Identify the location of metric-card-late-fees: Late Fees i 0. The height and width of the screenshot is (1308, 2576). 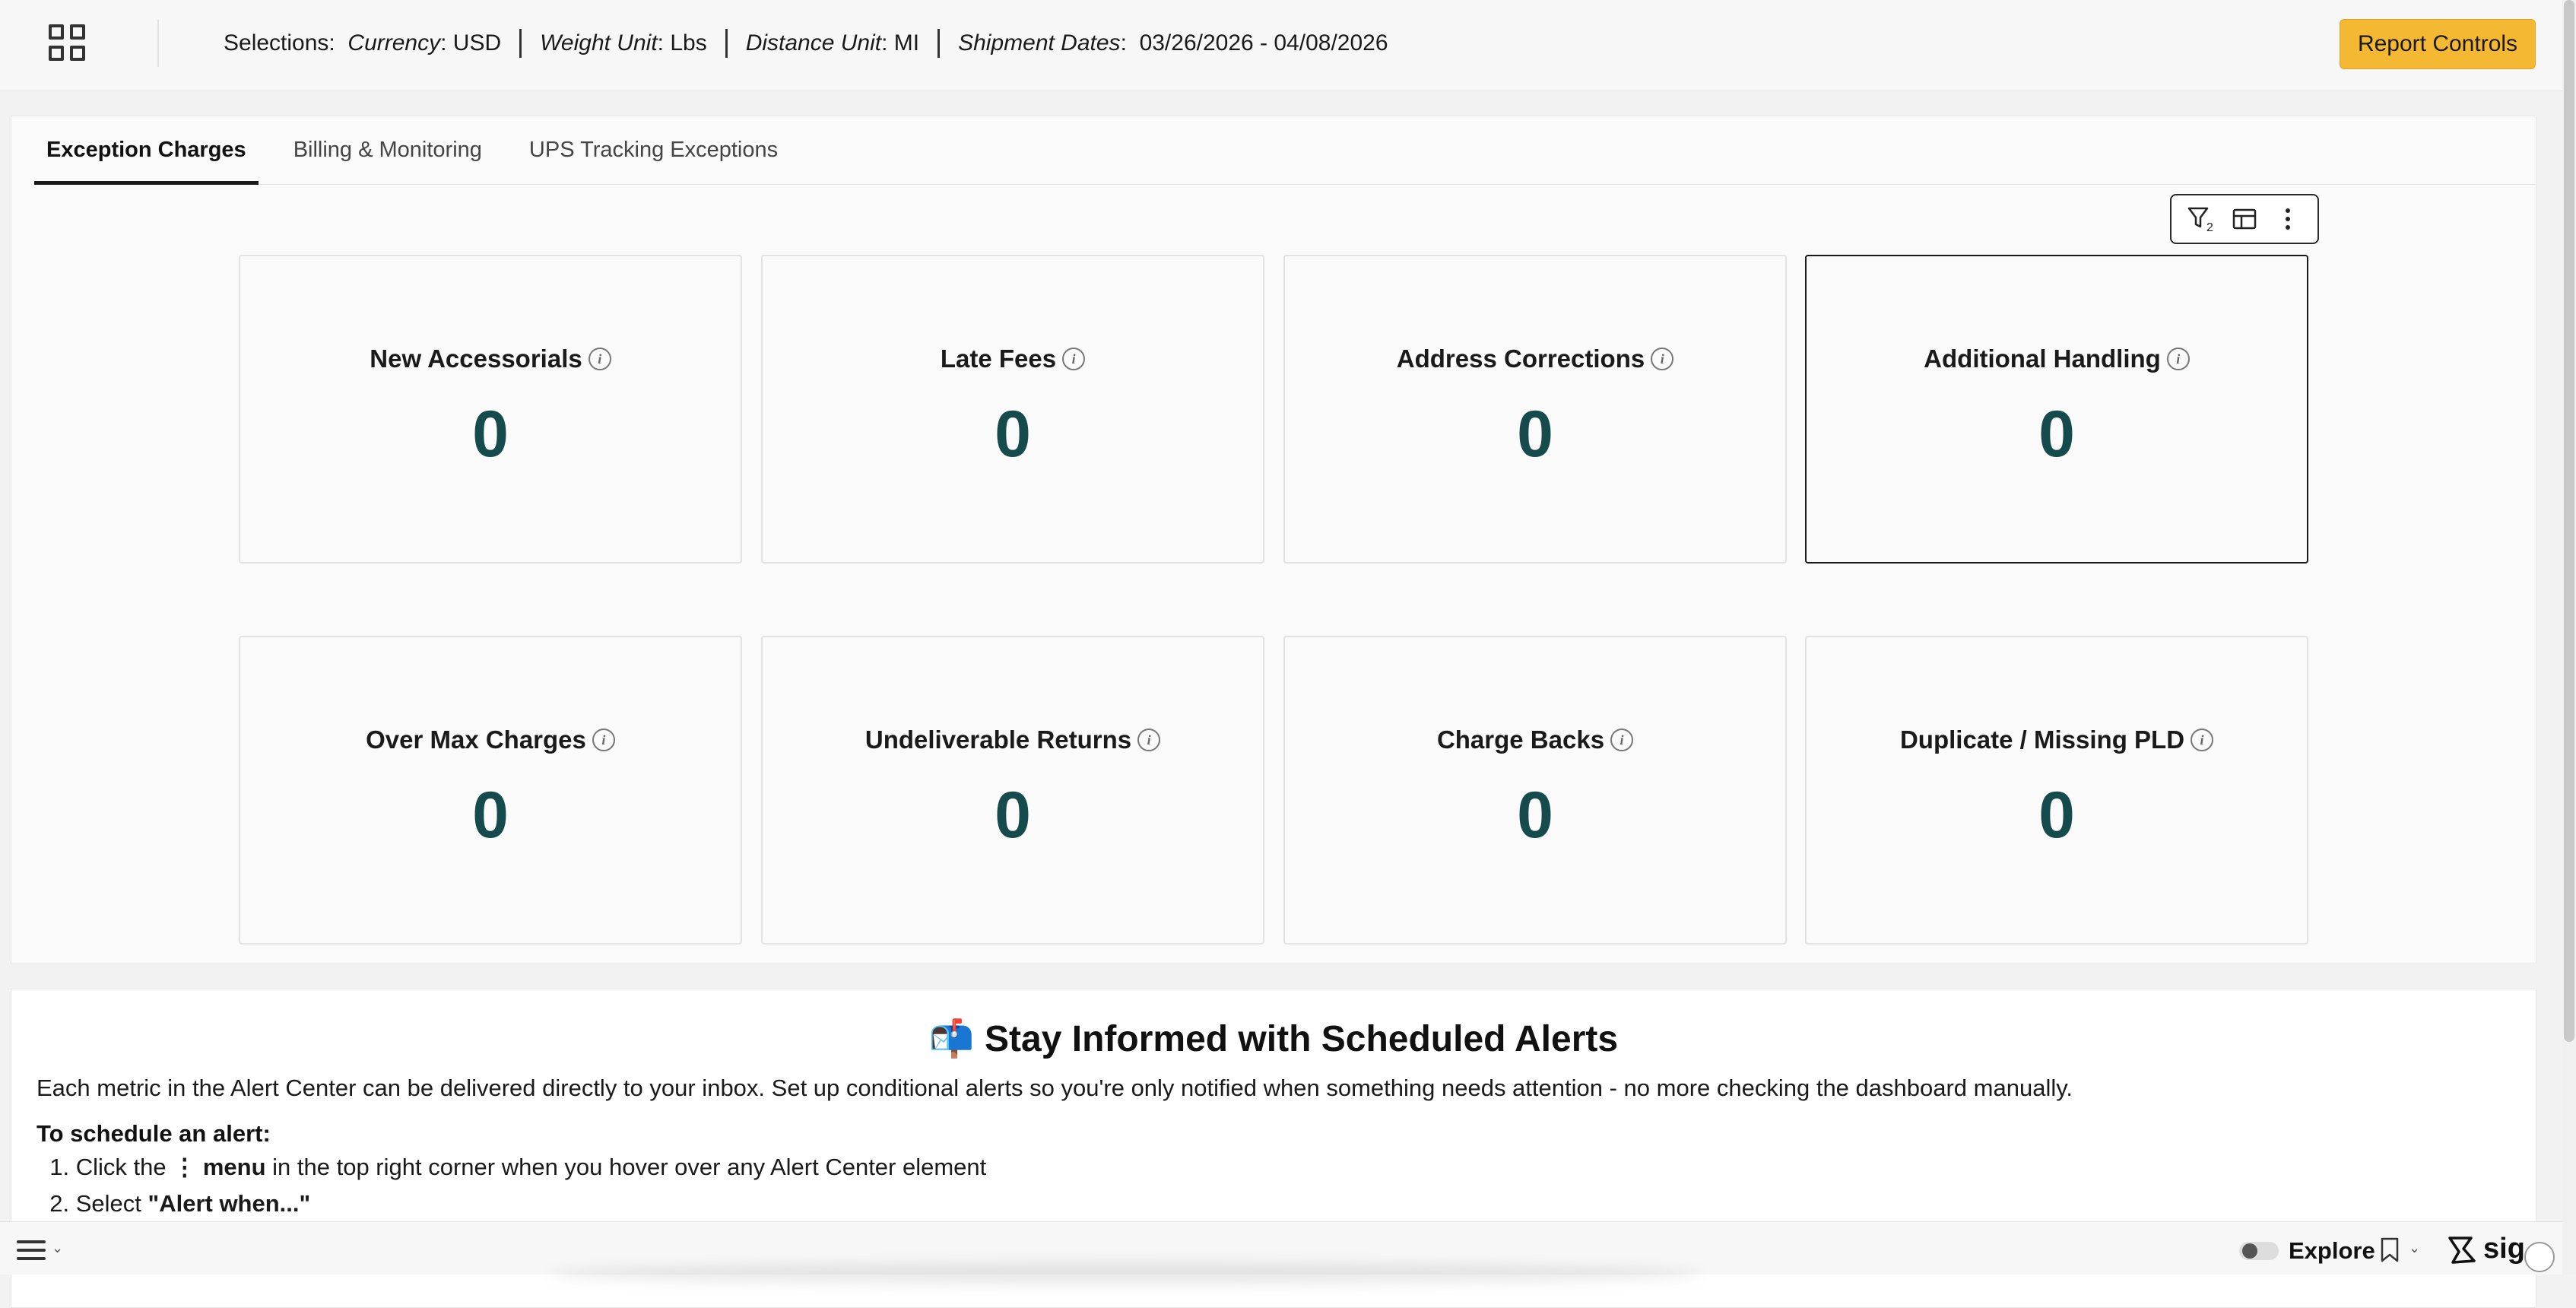
(1013, 409).